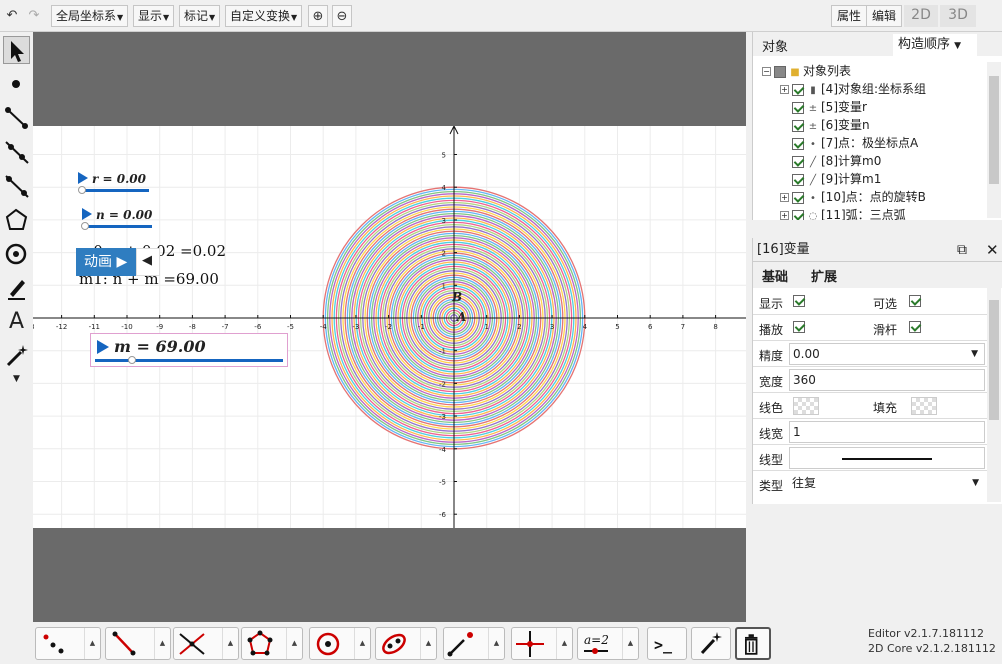  Describe the element at coordinates (753, 643) in the screenshot. I see `delete-button` at that location.